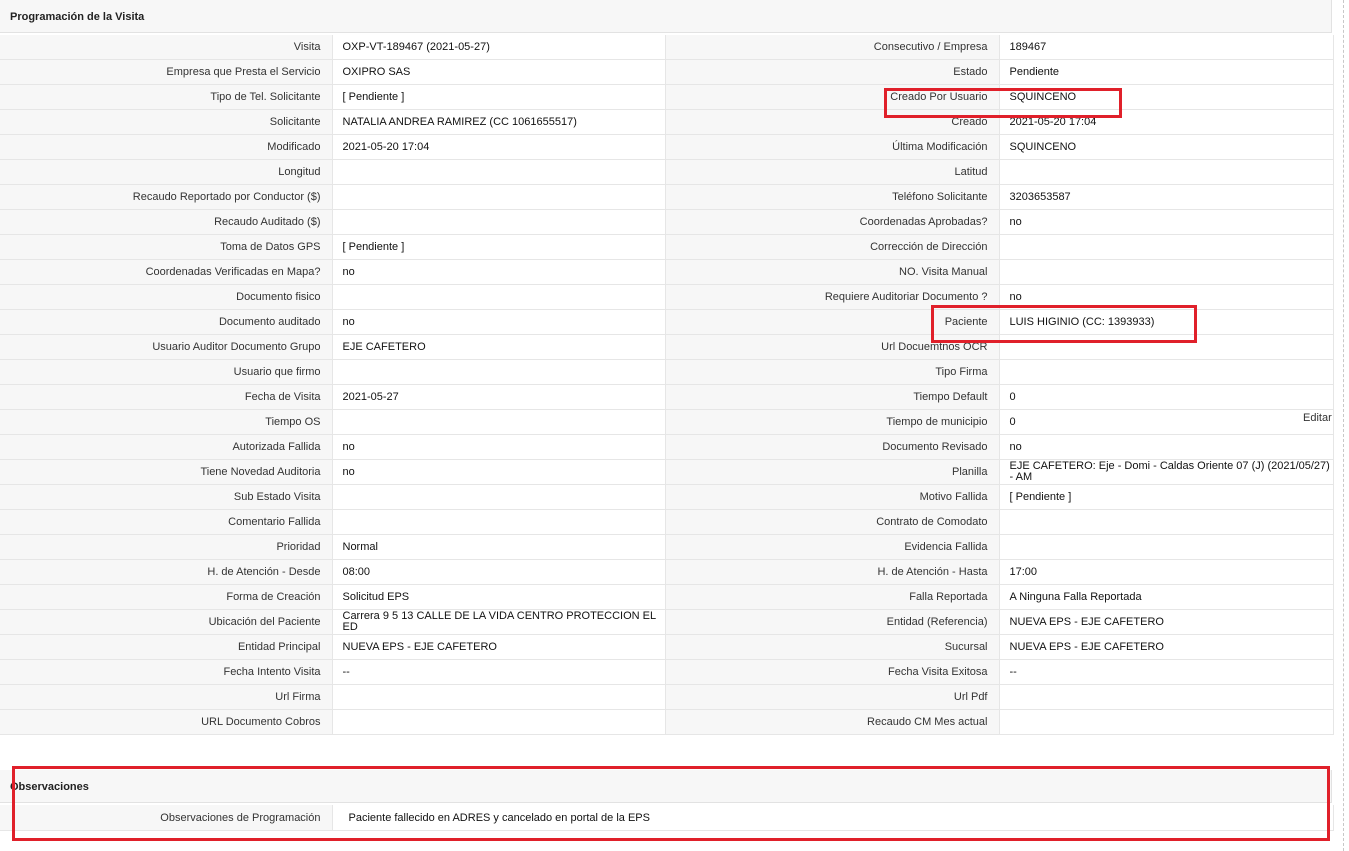  What do you see at coordinates (166, 72) in the screenshot?
I see `field-label: Empresa que Presta el Servicio` at bounding box center [166, 72].